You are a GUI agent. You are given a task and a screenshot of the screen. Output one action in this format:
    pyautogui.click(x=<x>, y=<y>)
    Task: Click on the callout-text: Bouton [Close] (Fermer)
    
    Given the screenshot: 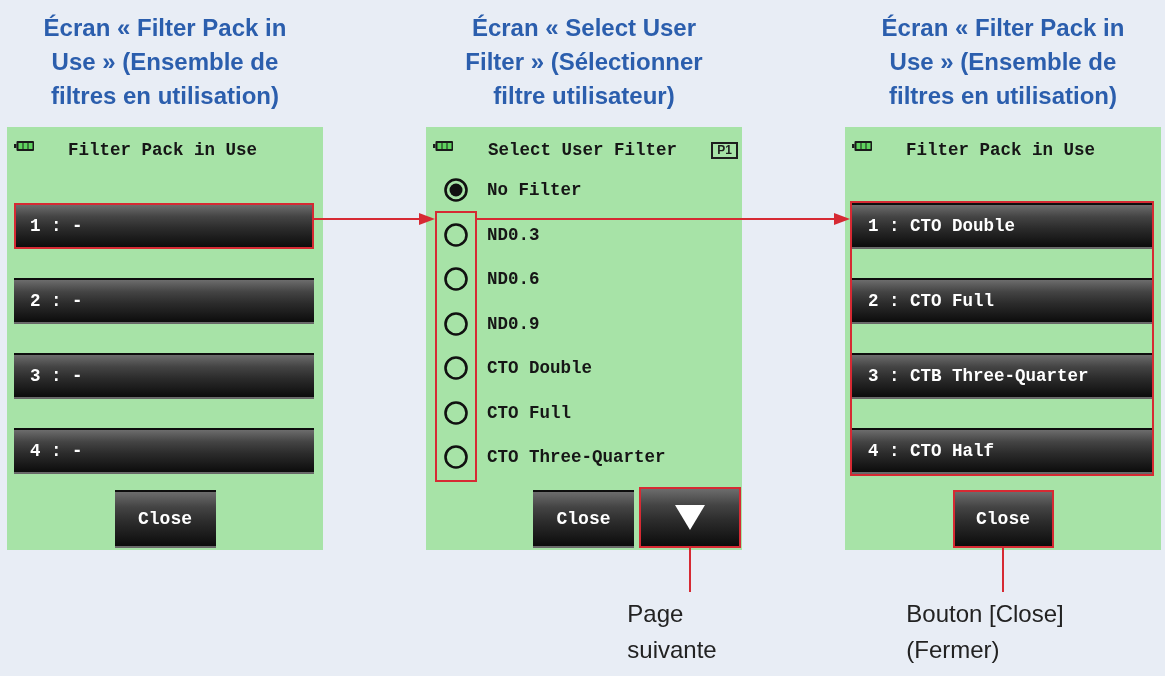 What is the action you would take?
    pyautogui.click(x=985, y=632)
    